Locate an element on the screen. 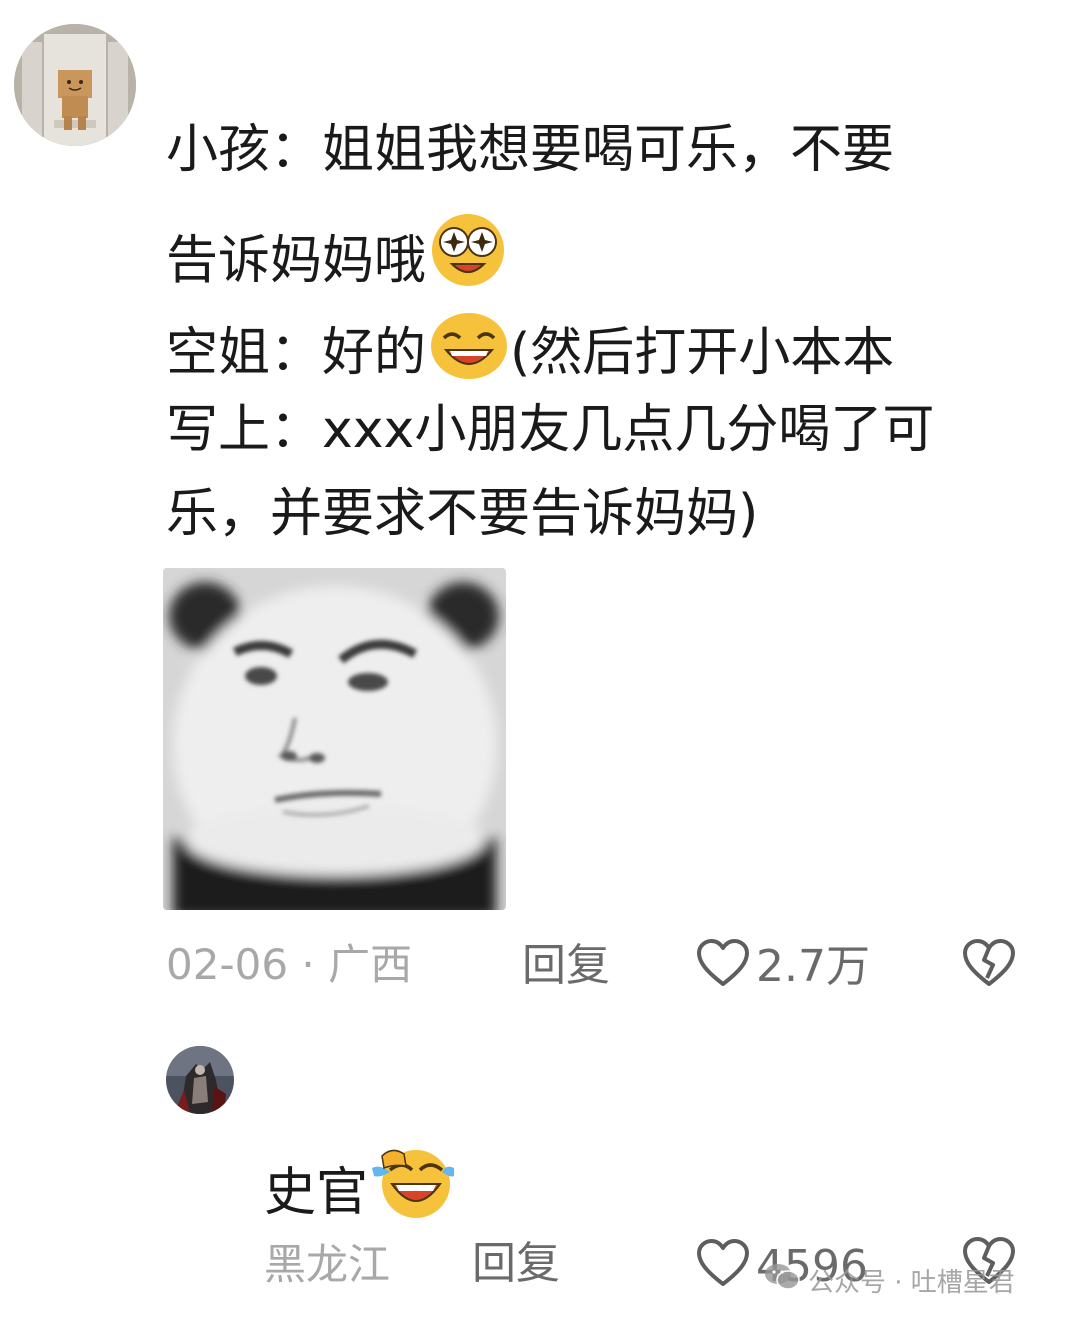 This screenshot has width=1080, height=1322. broken-heart-icon is located at coordinates (989, 965).